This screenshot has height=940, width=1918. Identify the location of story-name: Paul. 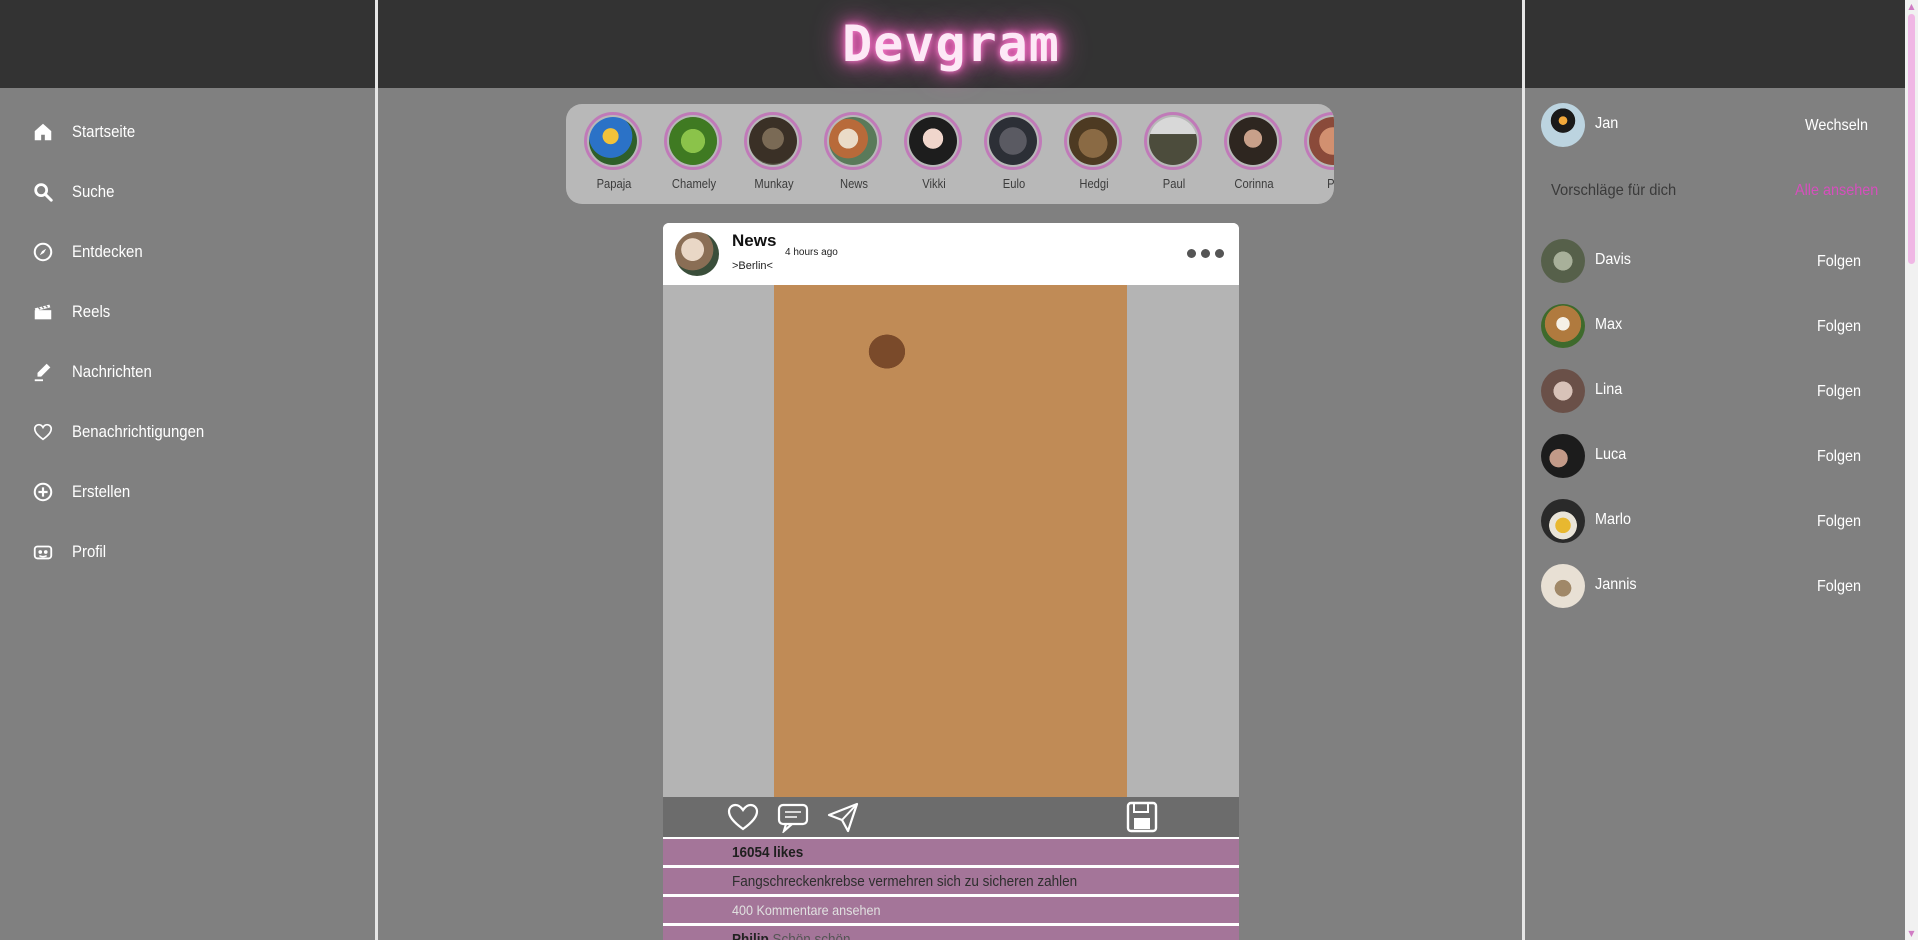
(1174, 183).